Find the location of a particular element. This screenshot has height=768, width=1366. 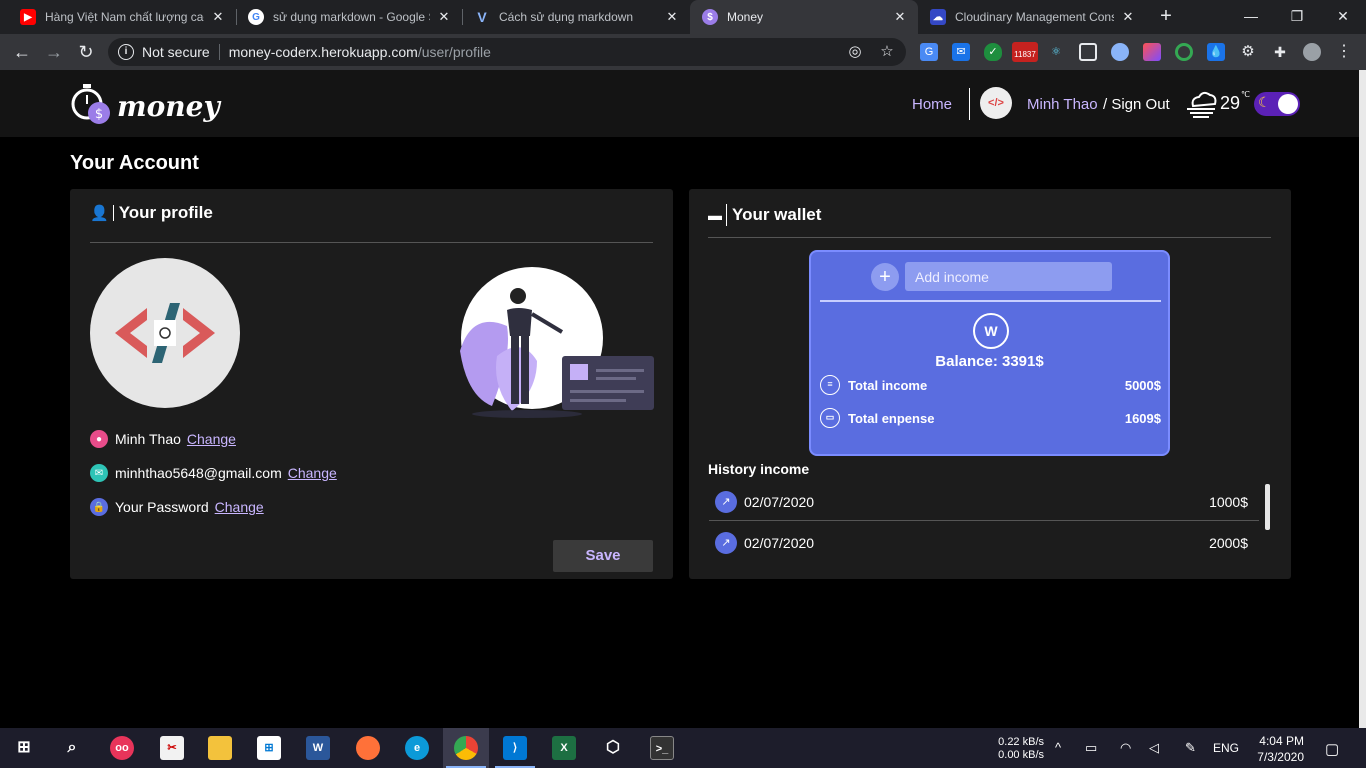

nav-signout-link: / Sign Out is located at coordinates (1136, 104).